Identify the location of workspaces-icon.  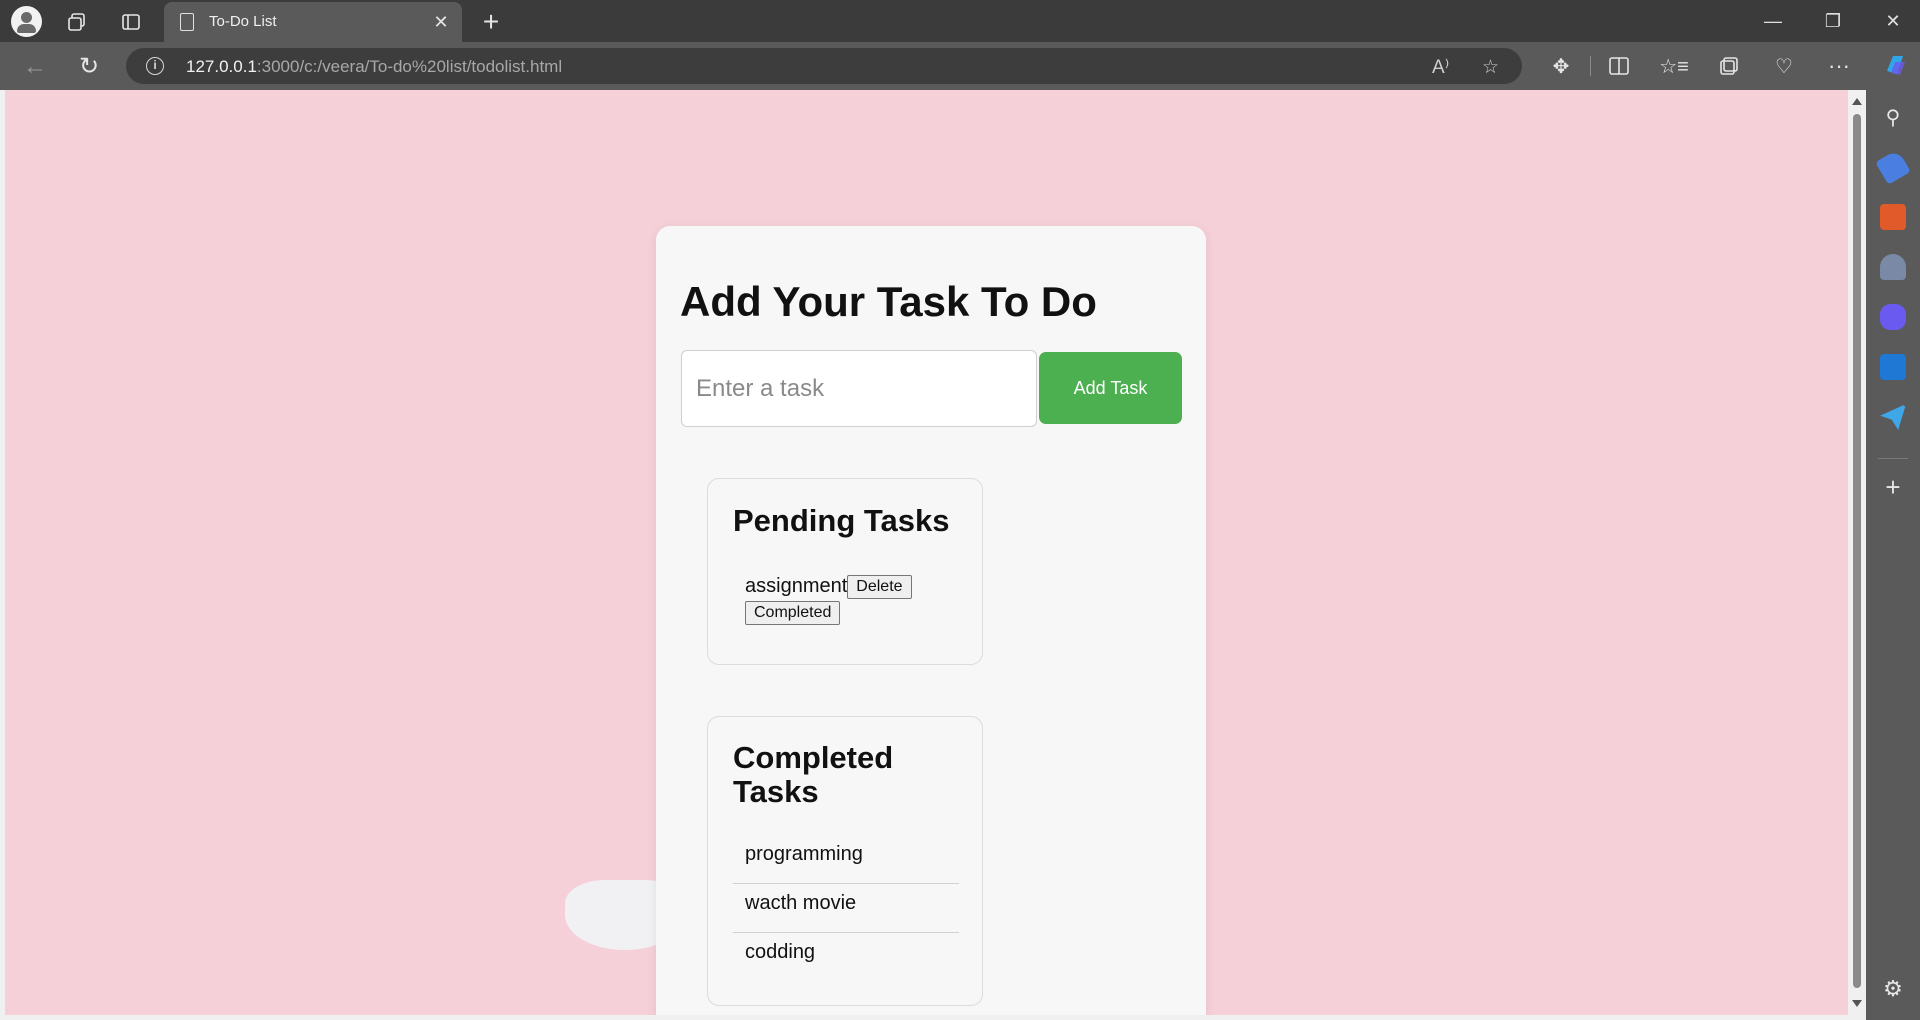
(77, 22).